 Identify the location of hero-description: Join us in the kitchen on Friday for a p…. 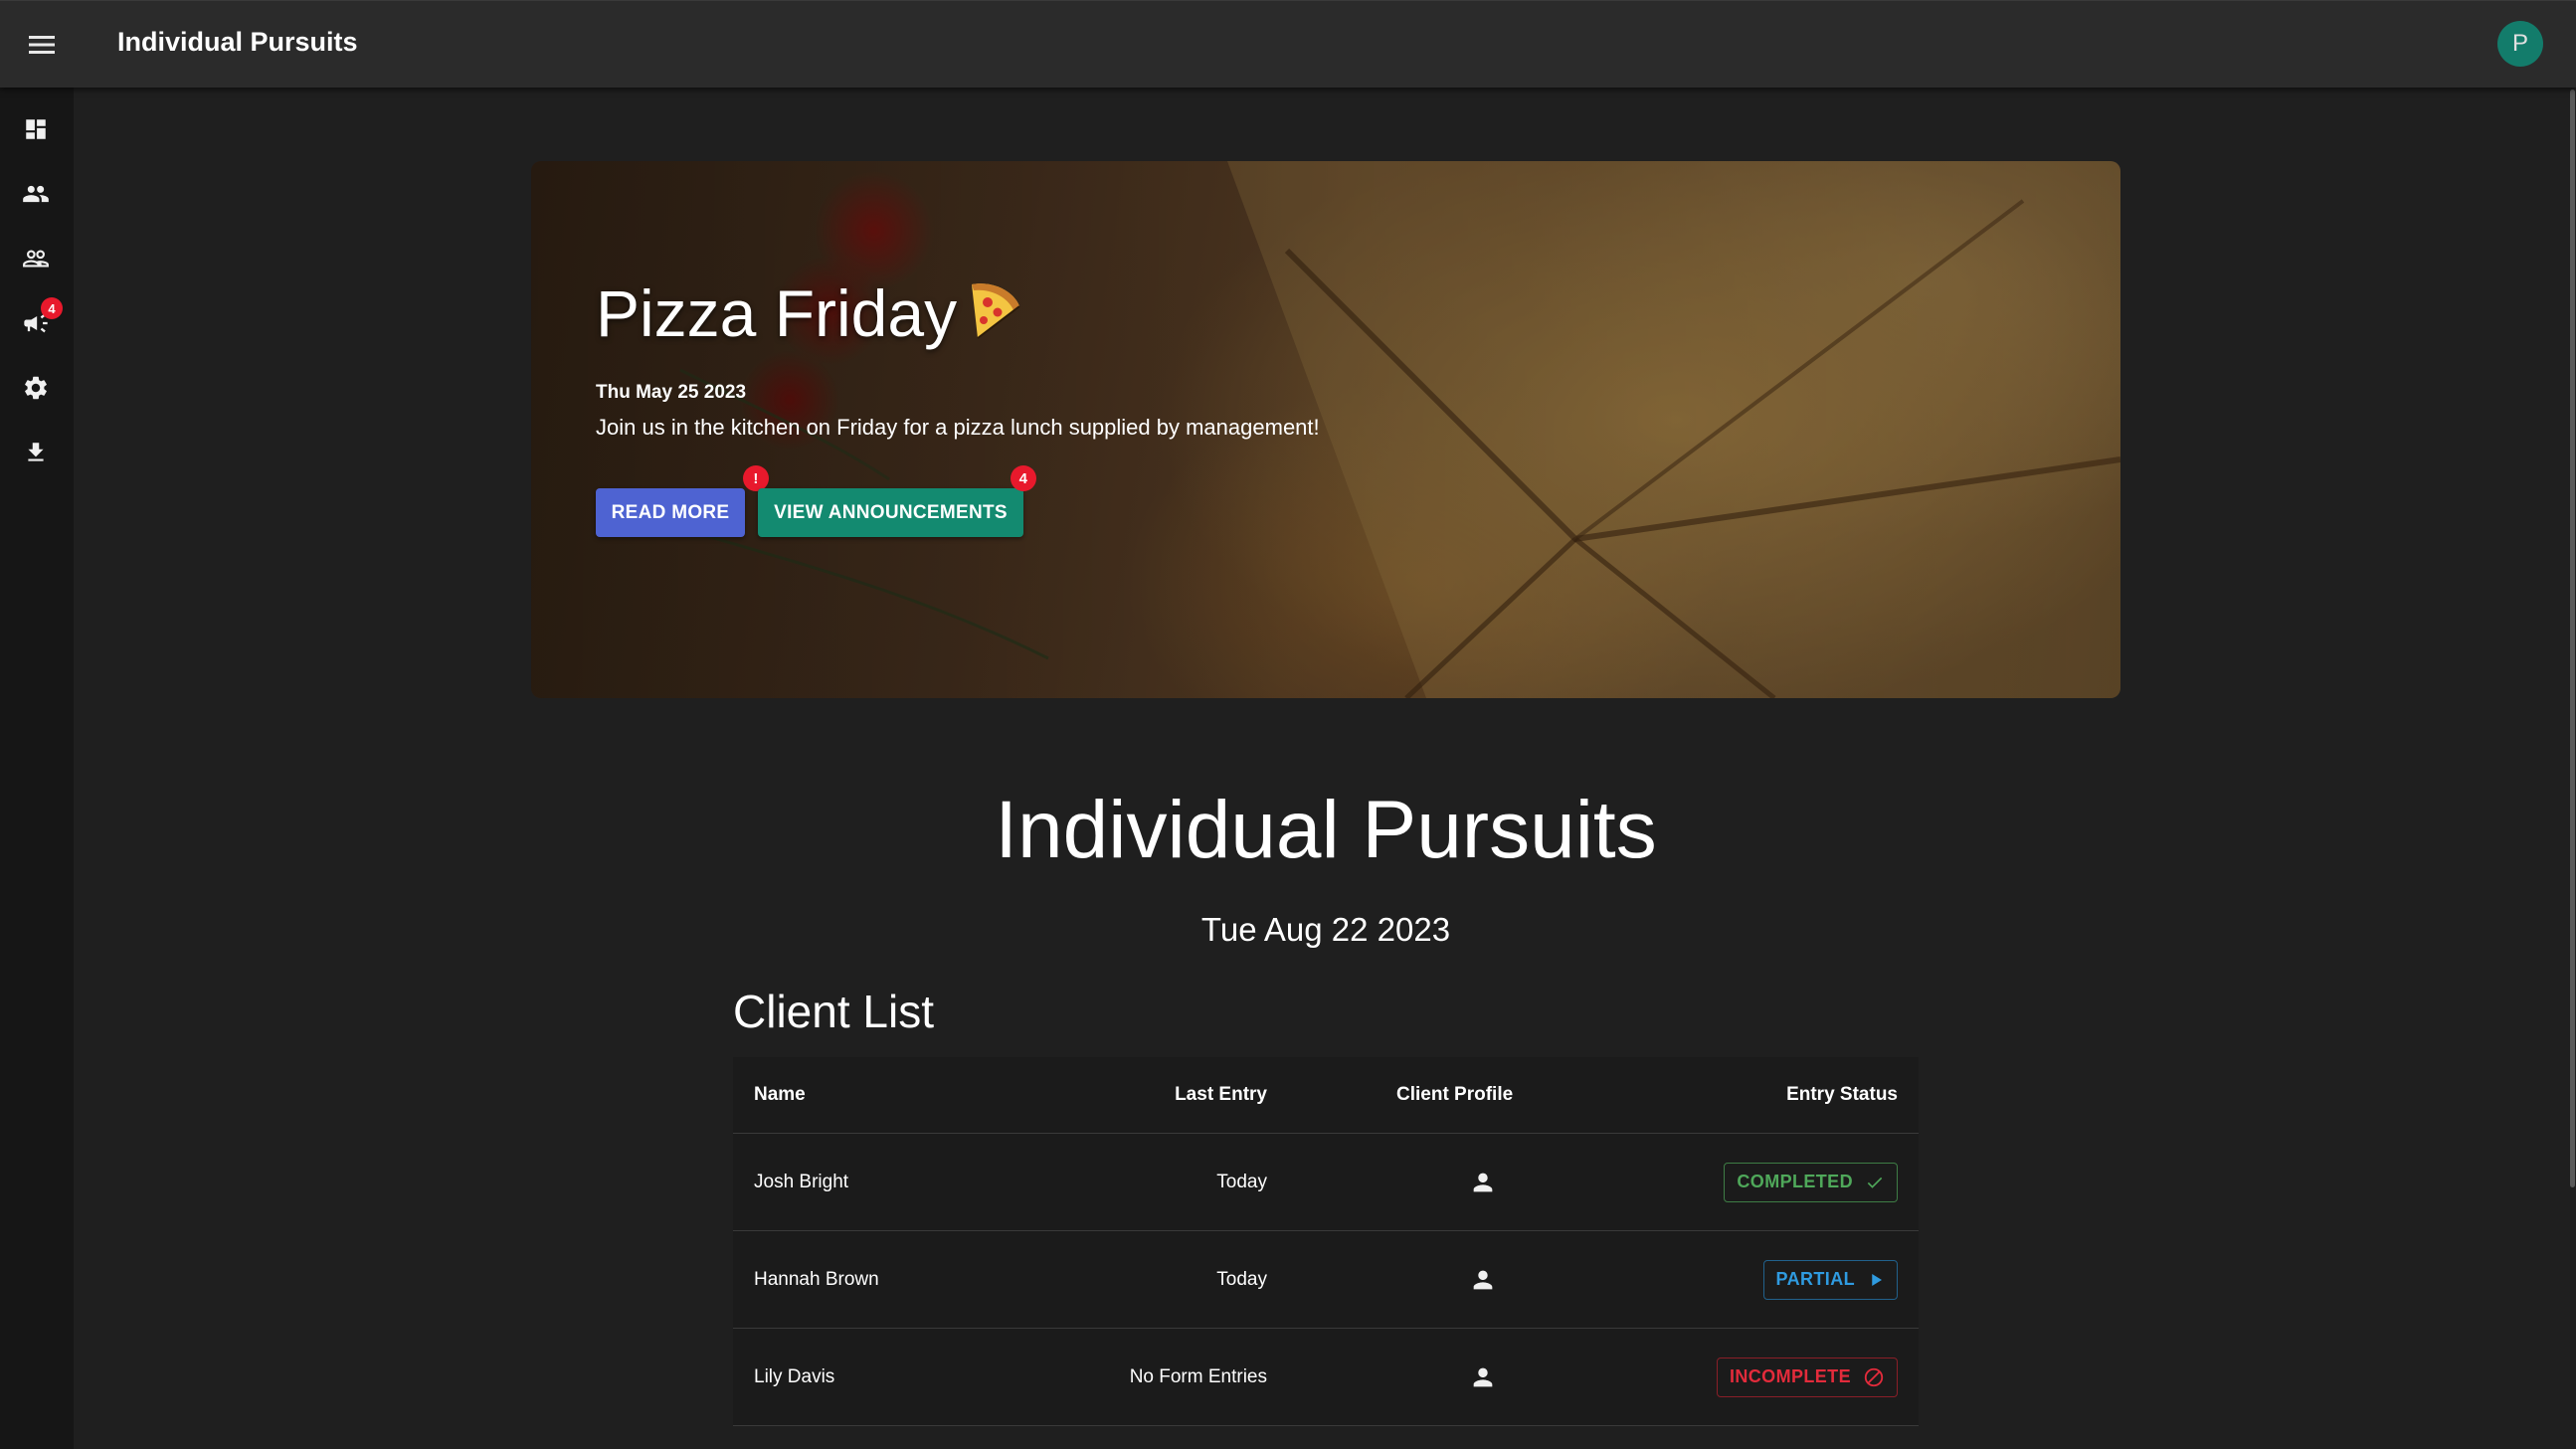
(958, 427).